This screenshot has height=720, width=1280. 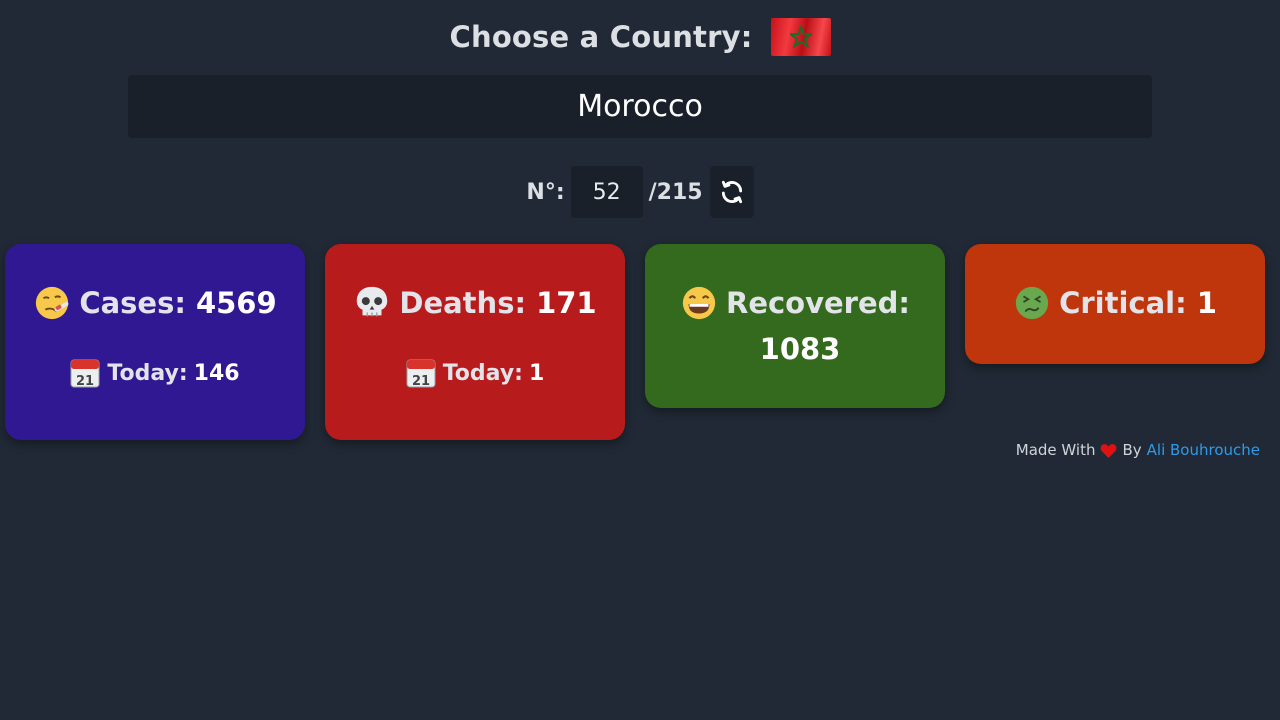 What do you see at coordinates (675, 192) in the screenshot?
I see `country-total: /215` at bounding box center [675, 192].